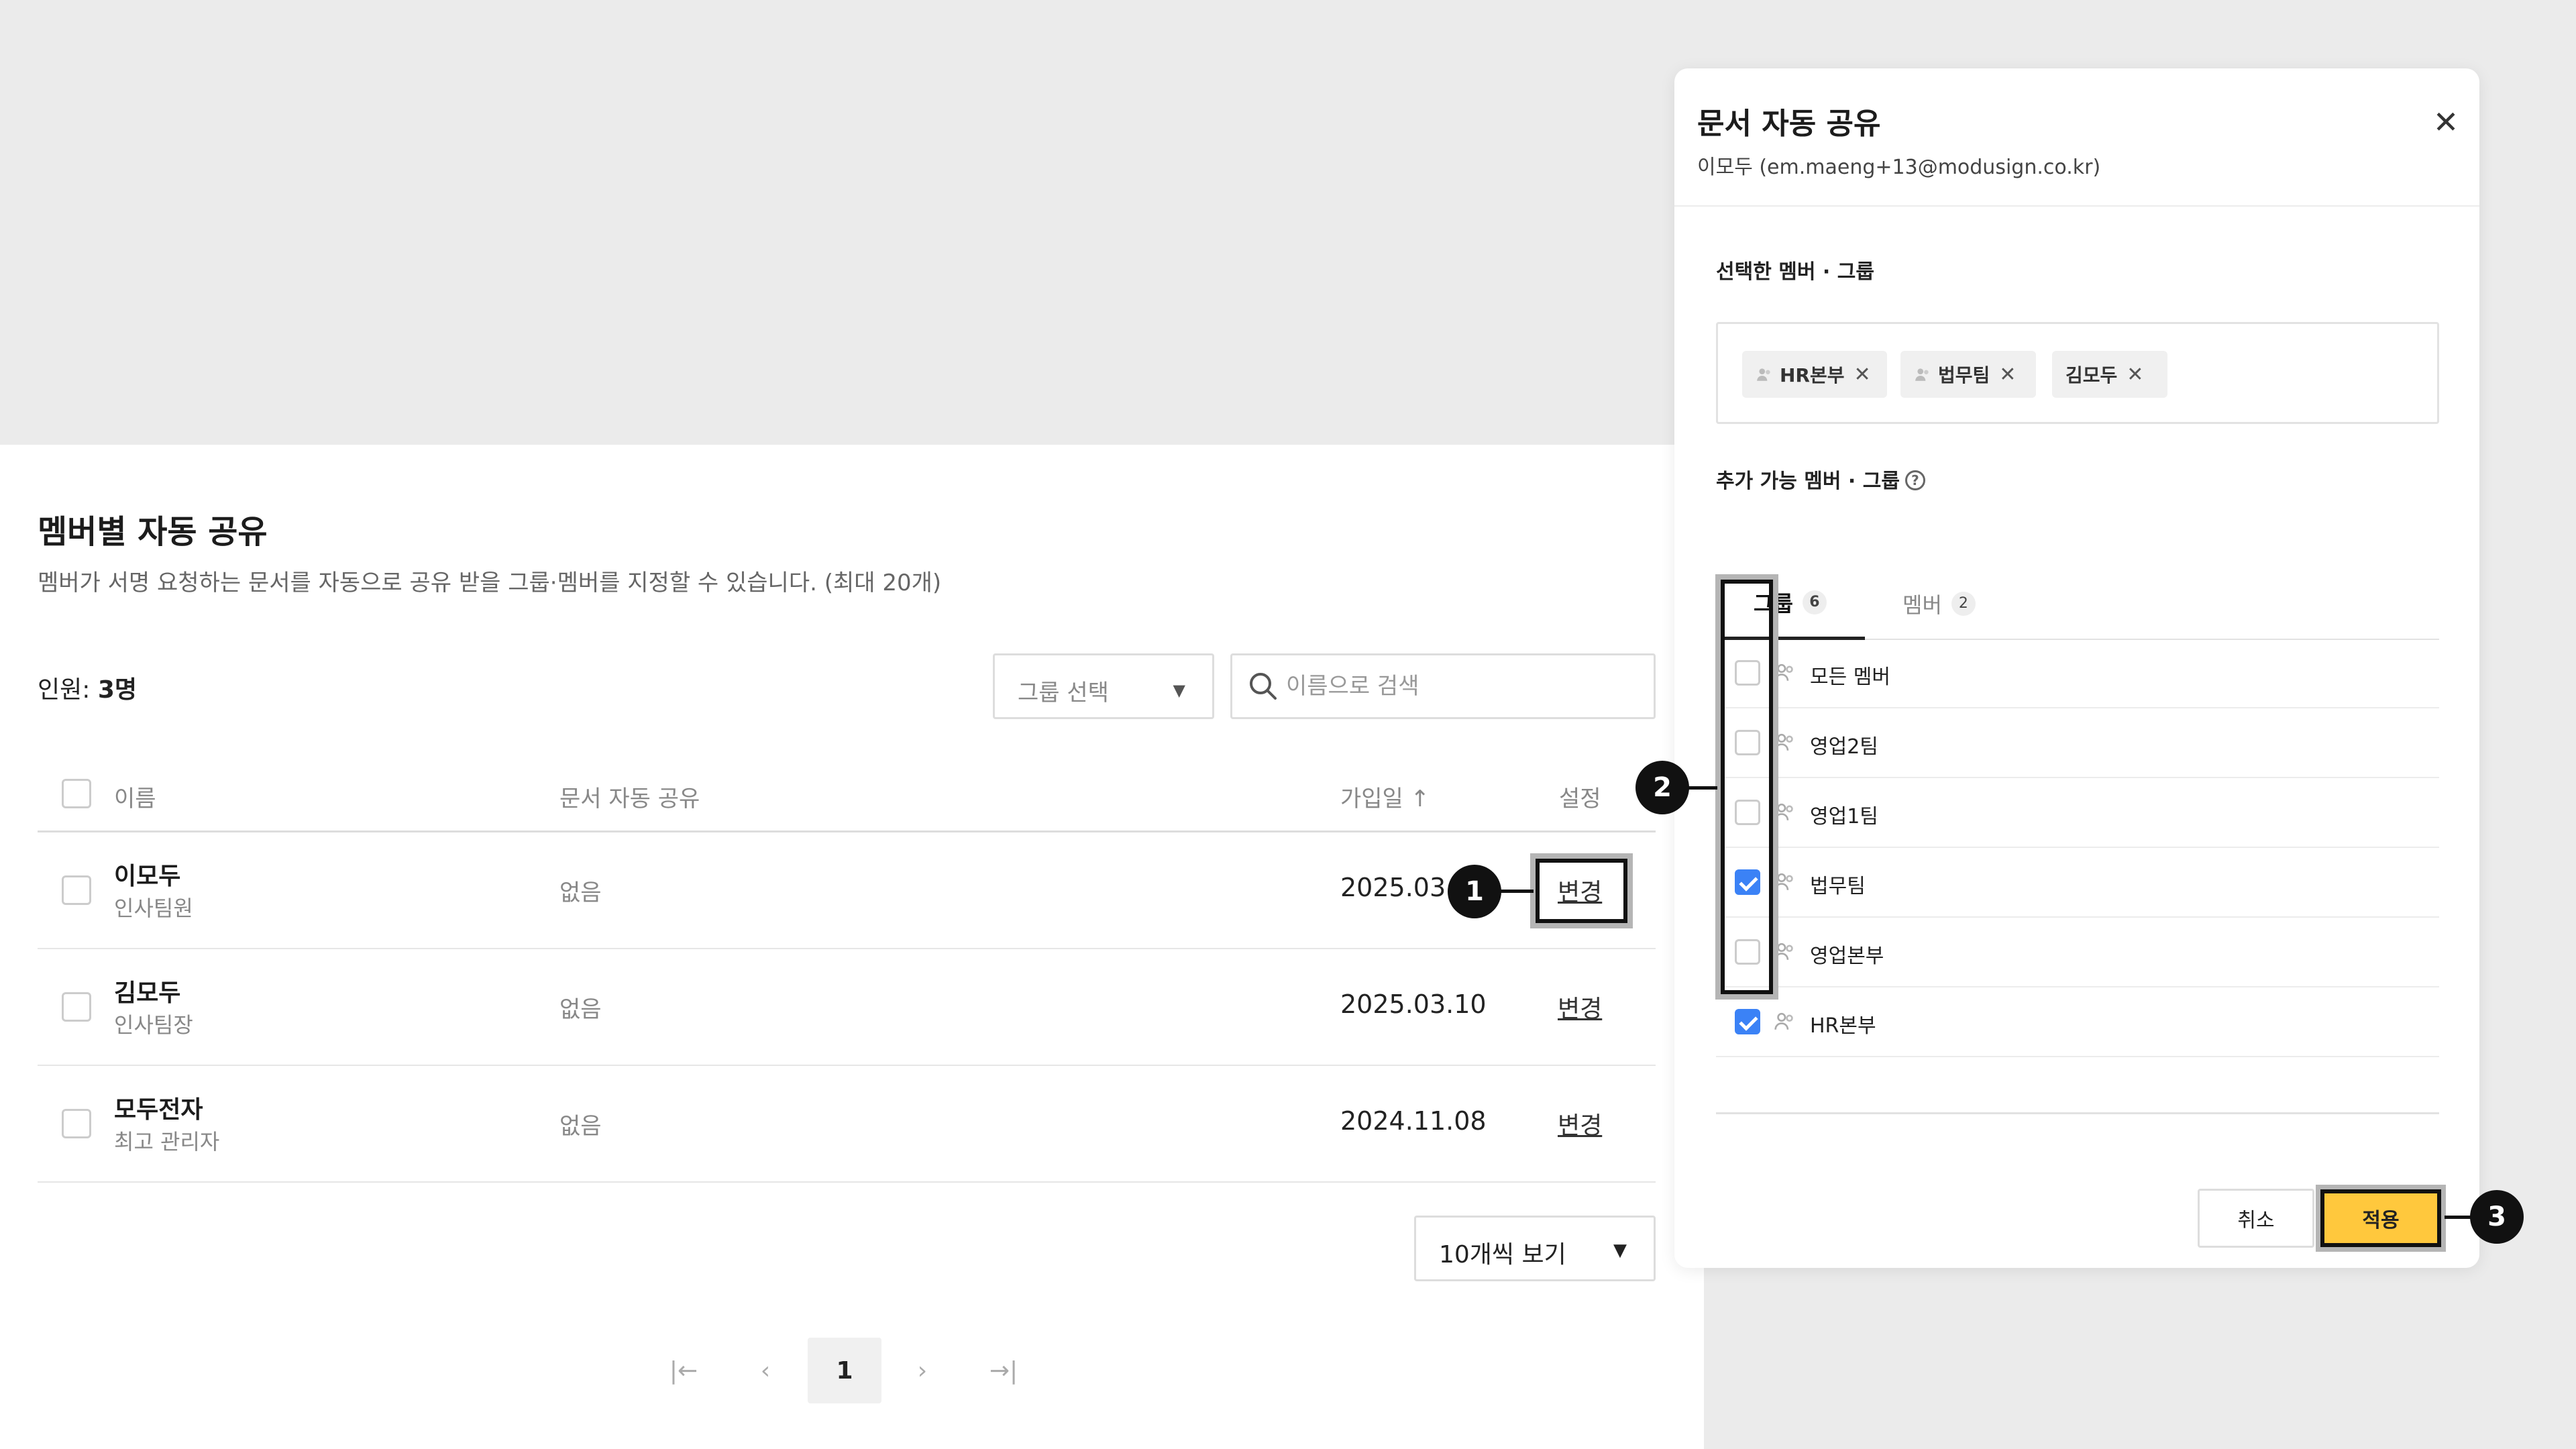  What do you see at coordinates (847, 1124) in the screenshot?
I see `table-row: 모두전자 최고 관리자 없음 2024.11.08 변경` at bounding box center [847, 1124].